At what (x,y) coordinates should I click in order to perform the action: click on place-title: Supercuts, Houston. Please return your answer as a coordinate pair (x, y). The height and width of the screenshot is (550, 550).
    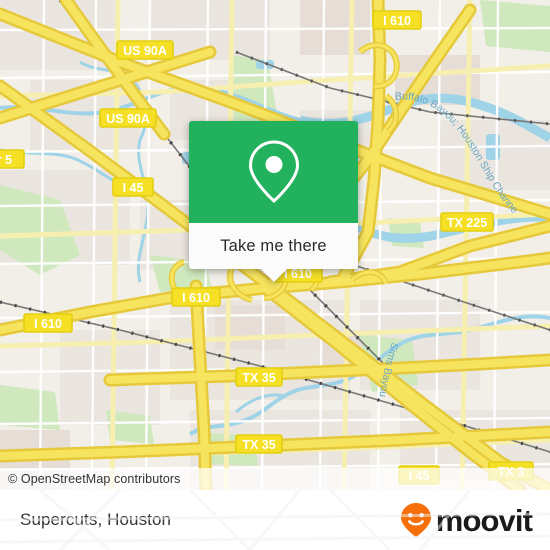
    Looking at the image, I should click on (96, 519).